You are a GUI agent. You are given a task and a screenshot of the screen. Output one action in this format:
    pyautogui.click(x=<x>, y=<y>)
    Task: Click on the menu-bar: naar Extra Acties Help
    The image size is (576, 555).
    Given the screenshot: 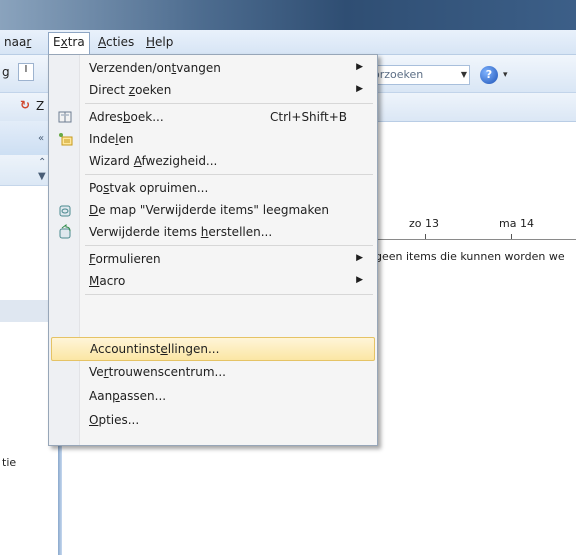 What is the action you would take?
    pyautogui.click(x=288, y=42)
    